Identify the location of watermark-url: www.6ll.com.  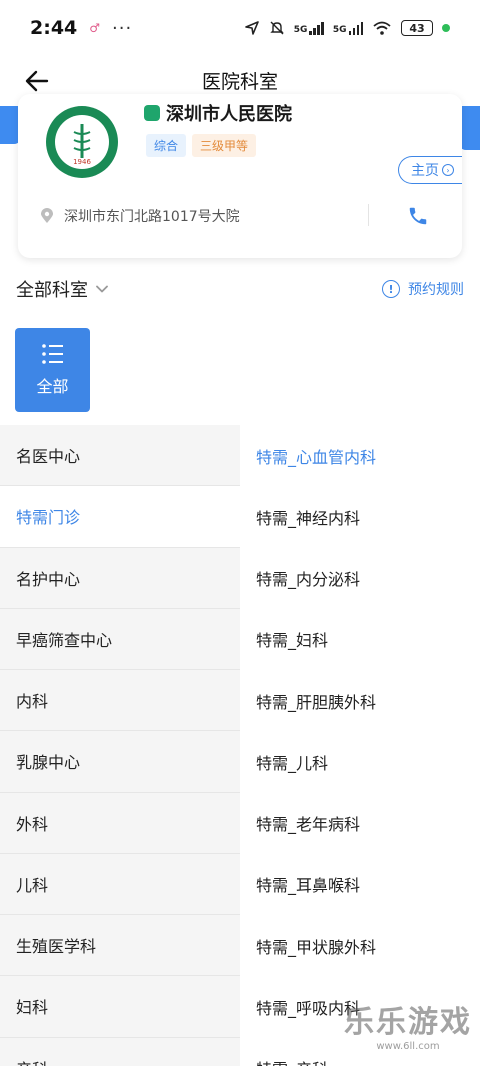
(408, 1046).